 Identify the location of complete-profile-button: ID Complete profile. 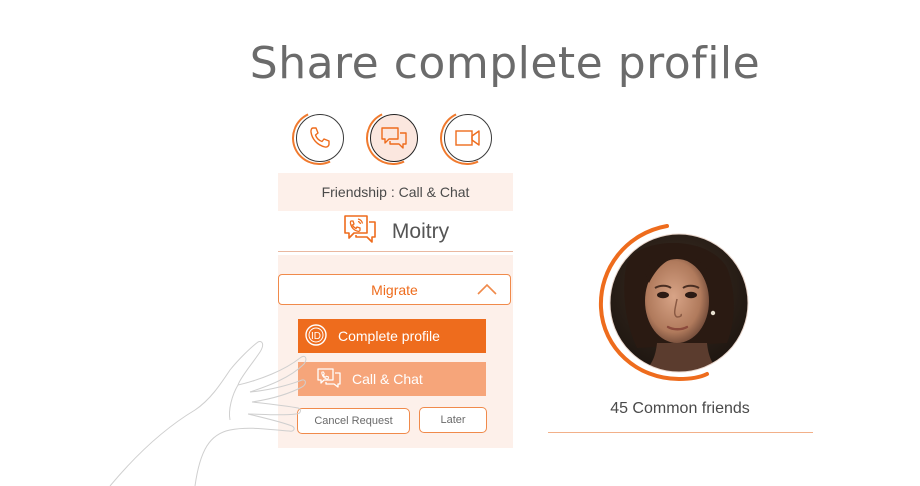
(392, 336).